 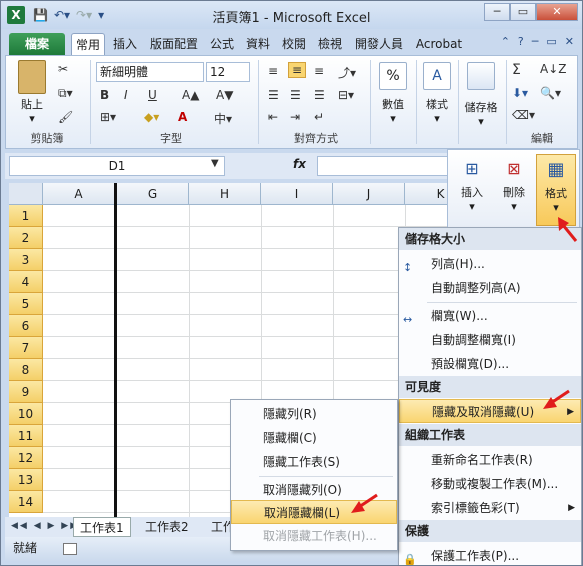 I want to click on menu-item-tab-color: 索引標籤色彩(T) ▶, so click(x=490, y=508).